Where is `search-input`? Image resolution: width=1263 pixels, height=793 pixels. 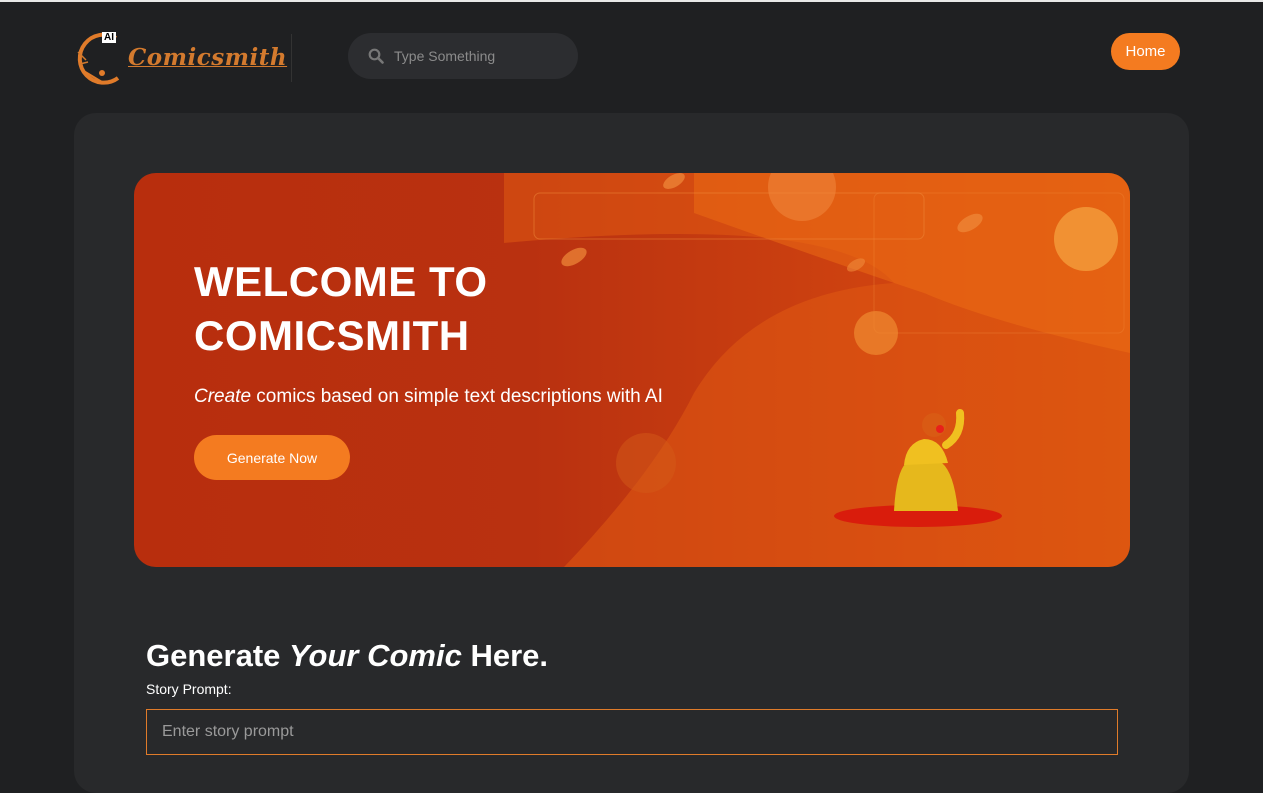
search-input is located at coordinates (479, 56).